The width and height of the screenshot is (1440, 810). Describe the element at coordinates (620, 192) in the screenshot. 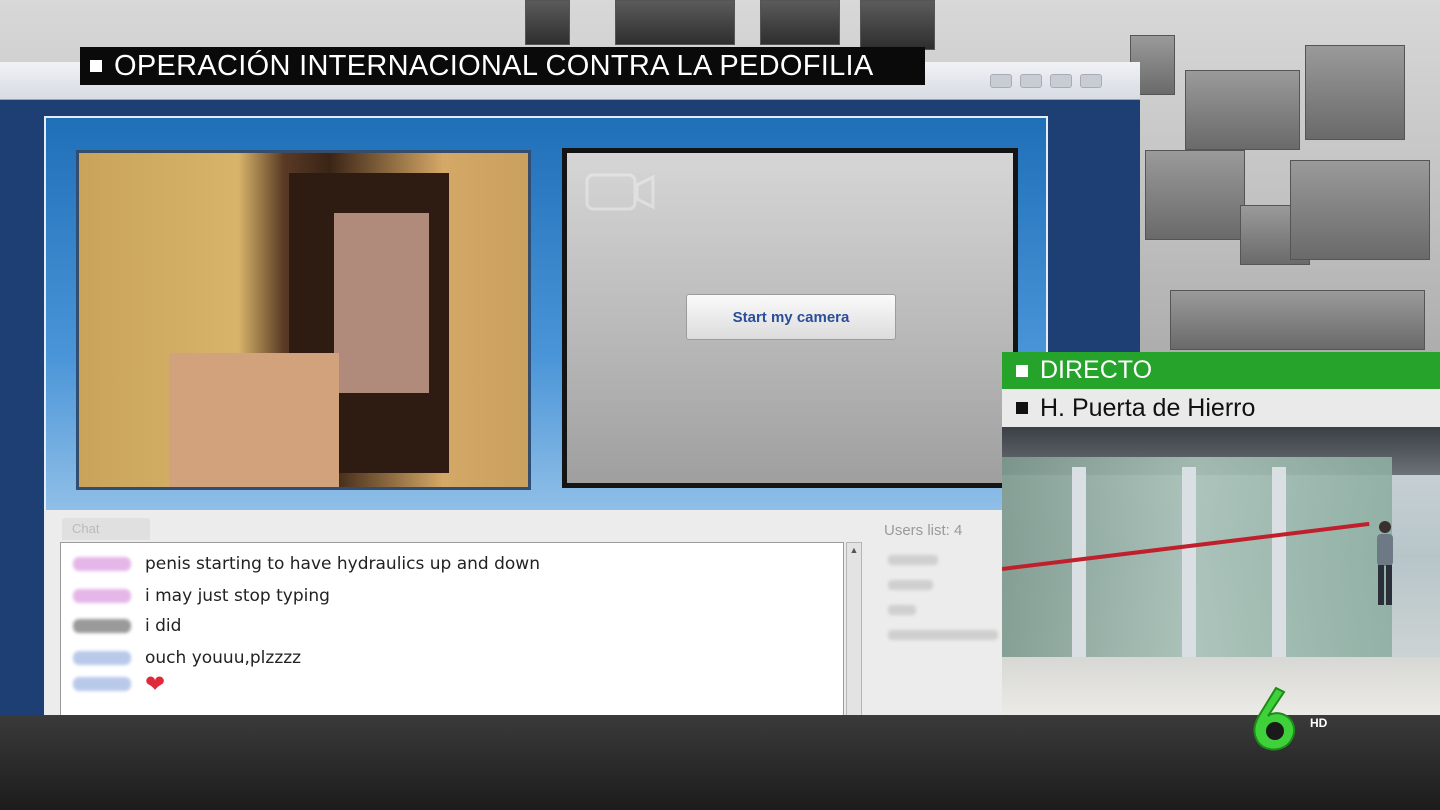

I see `video-camera-icon` at that location.